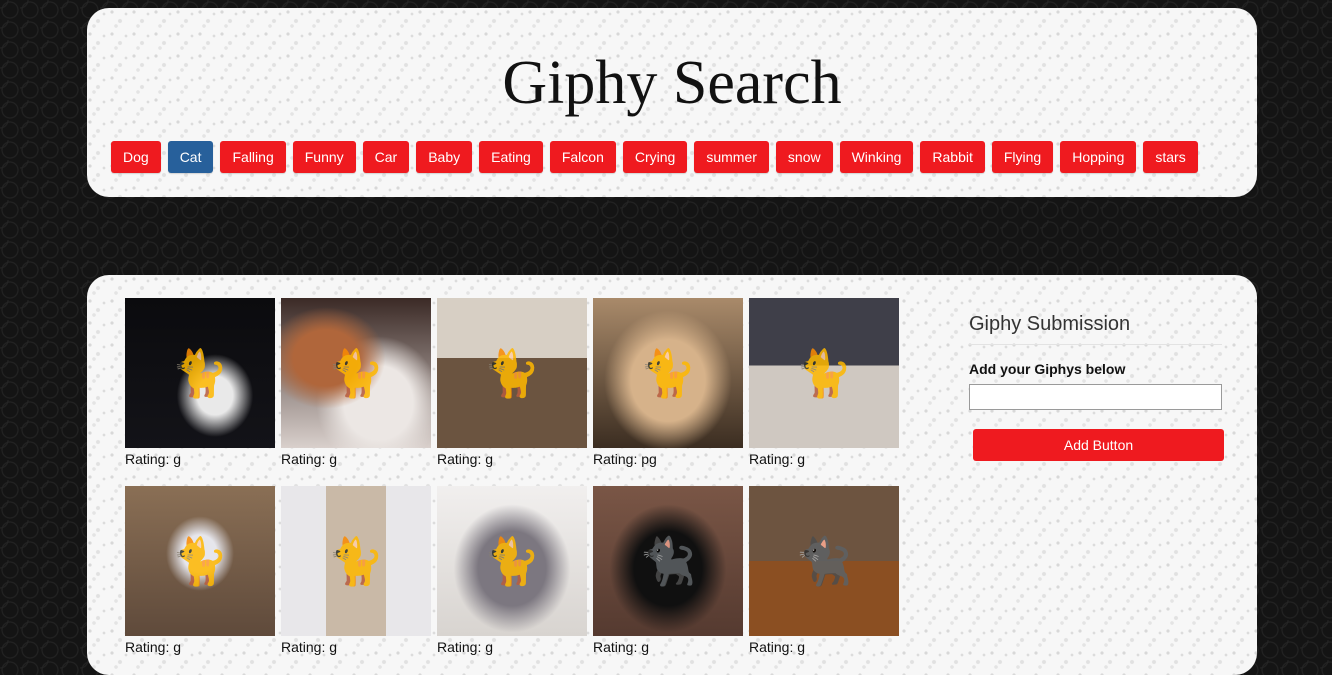  Describe the element at coordinates (672, 83) in the screenshot. I see `page-title: Giphy Search` at that location.